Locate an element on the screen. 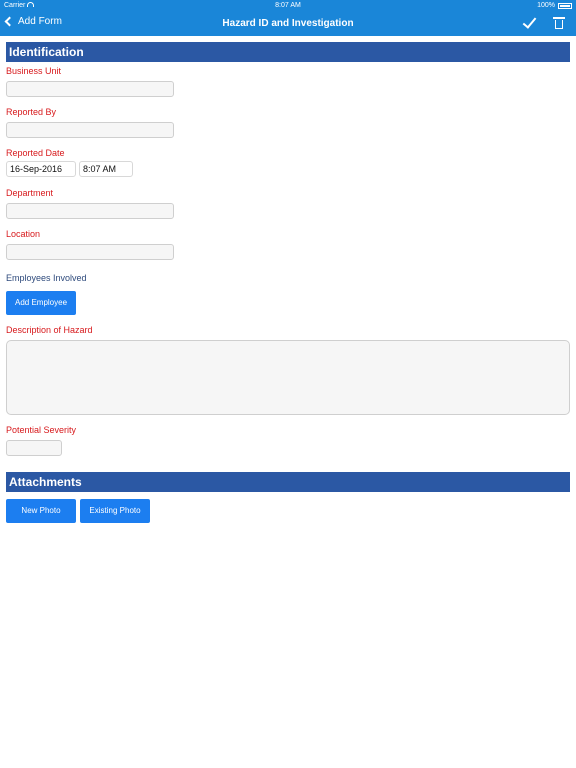  trash-lid is located at coordinates (559, 18).